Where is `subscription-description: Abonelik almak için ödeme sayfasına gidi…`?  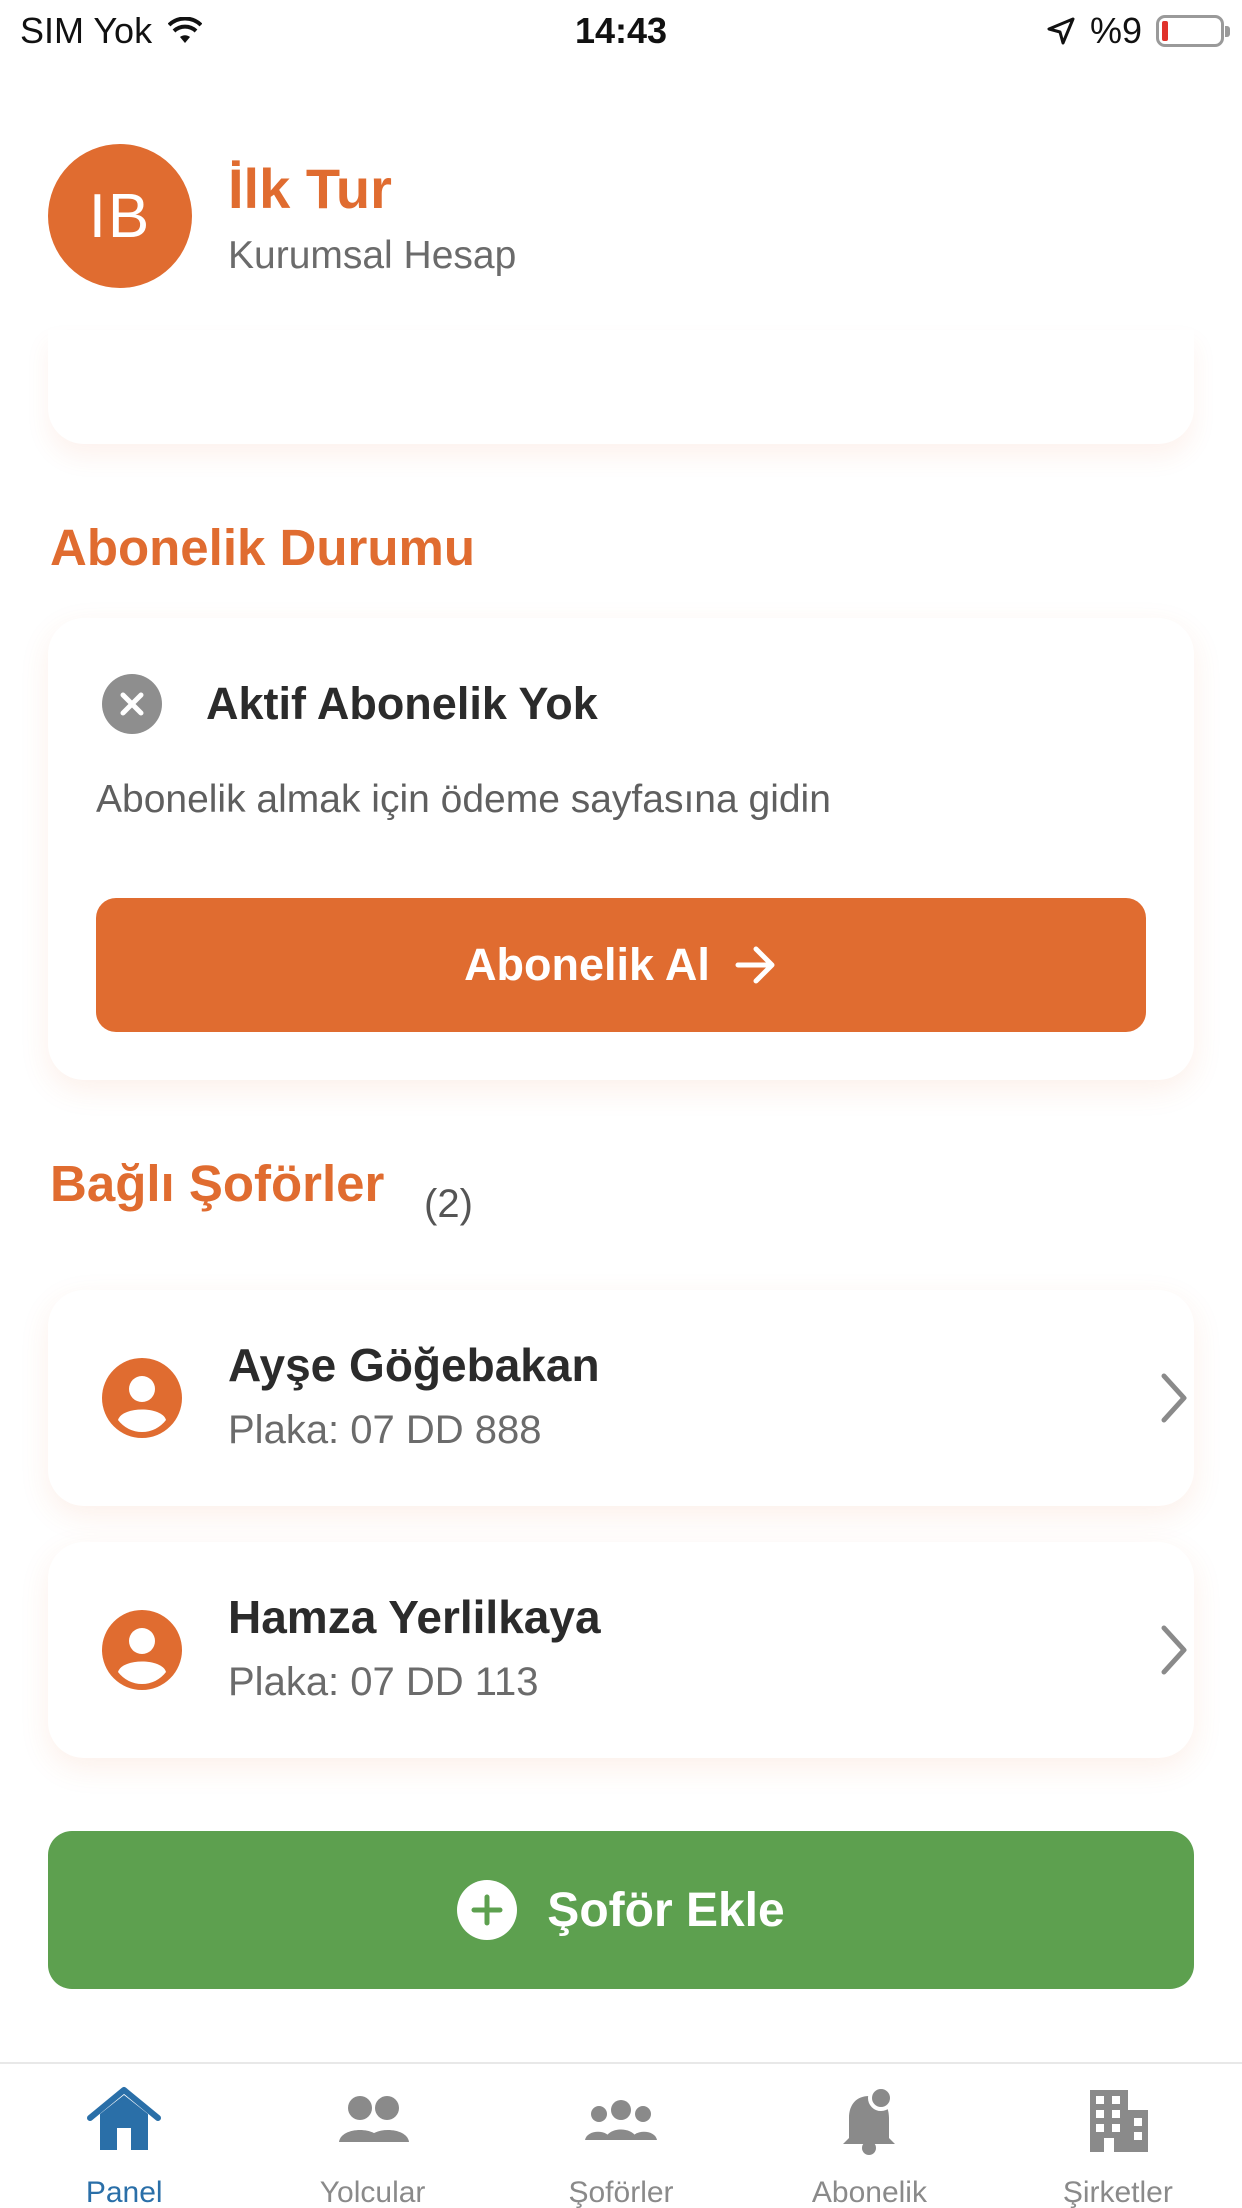 subscription-description: Abonelik almak için ödeme sayfasına gidi… is located at coordinates (463, 799).